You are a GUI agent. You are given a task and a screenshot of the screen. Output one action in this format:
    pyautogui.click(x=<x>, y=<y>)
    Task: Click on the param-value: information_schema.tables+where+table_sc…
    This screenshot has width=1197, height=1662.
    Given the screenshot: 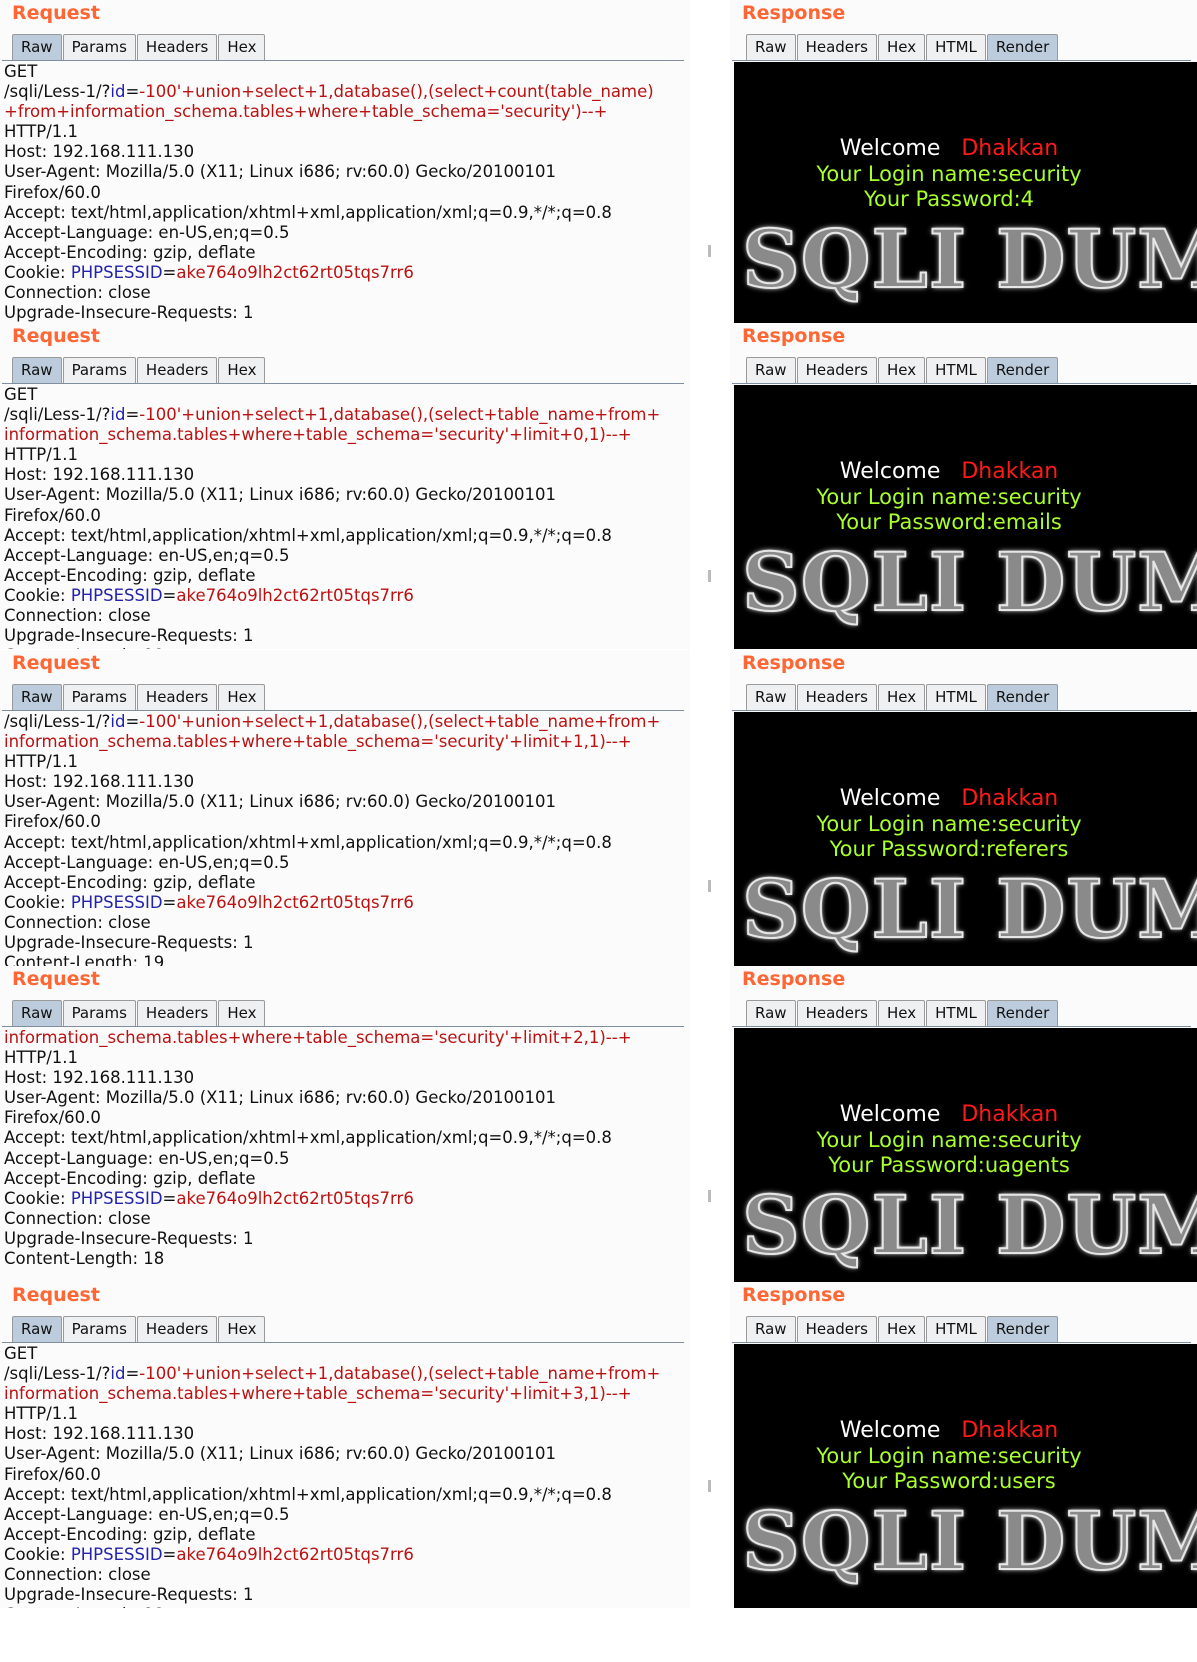 What is the action you would take?
    pyautogui.click(x=318, y=742)
    